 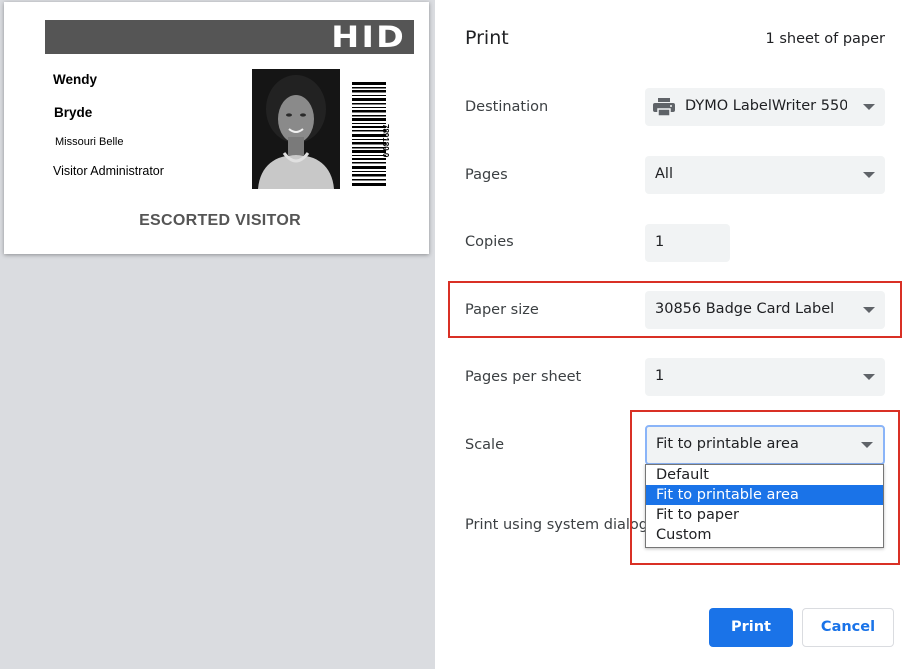 I want to click on scale-highlight, so click(x=765, y=487).